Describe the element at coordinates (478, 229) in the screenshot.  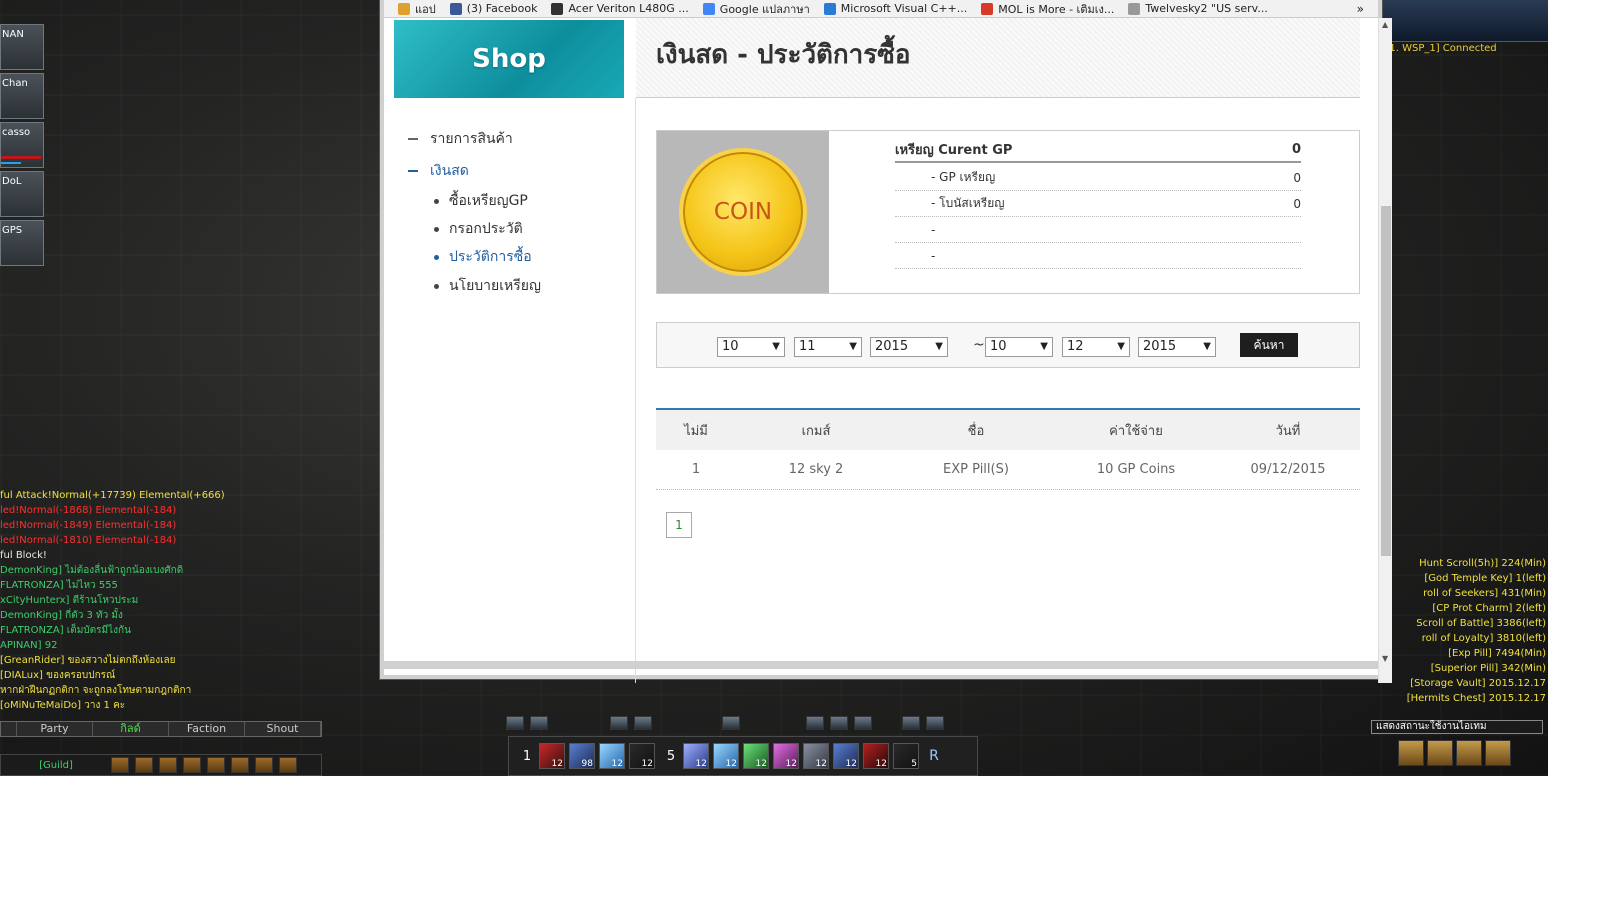
I see `nav-sub-fill-history: กรอกประวัติ` at that location.